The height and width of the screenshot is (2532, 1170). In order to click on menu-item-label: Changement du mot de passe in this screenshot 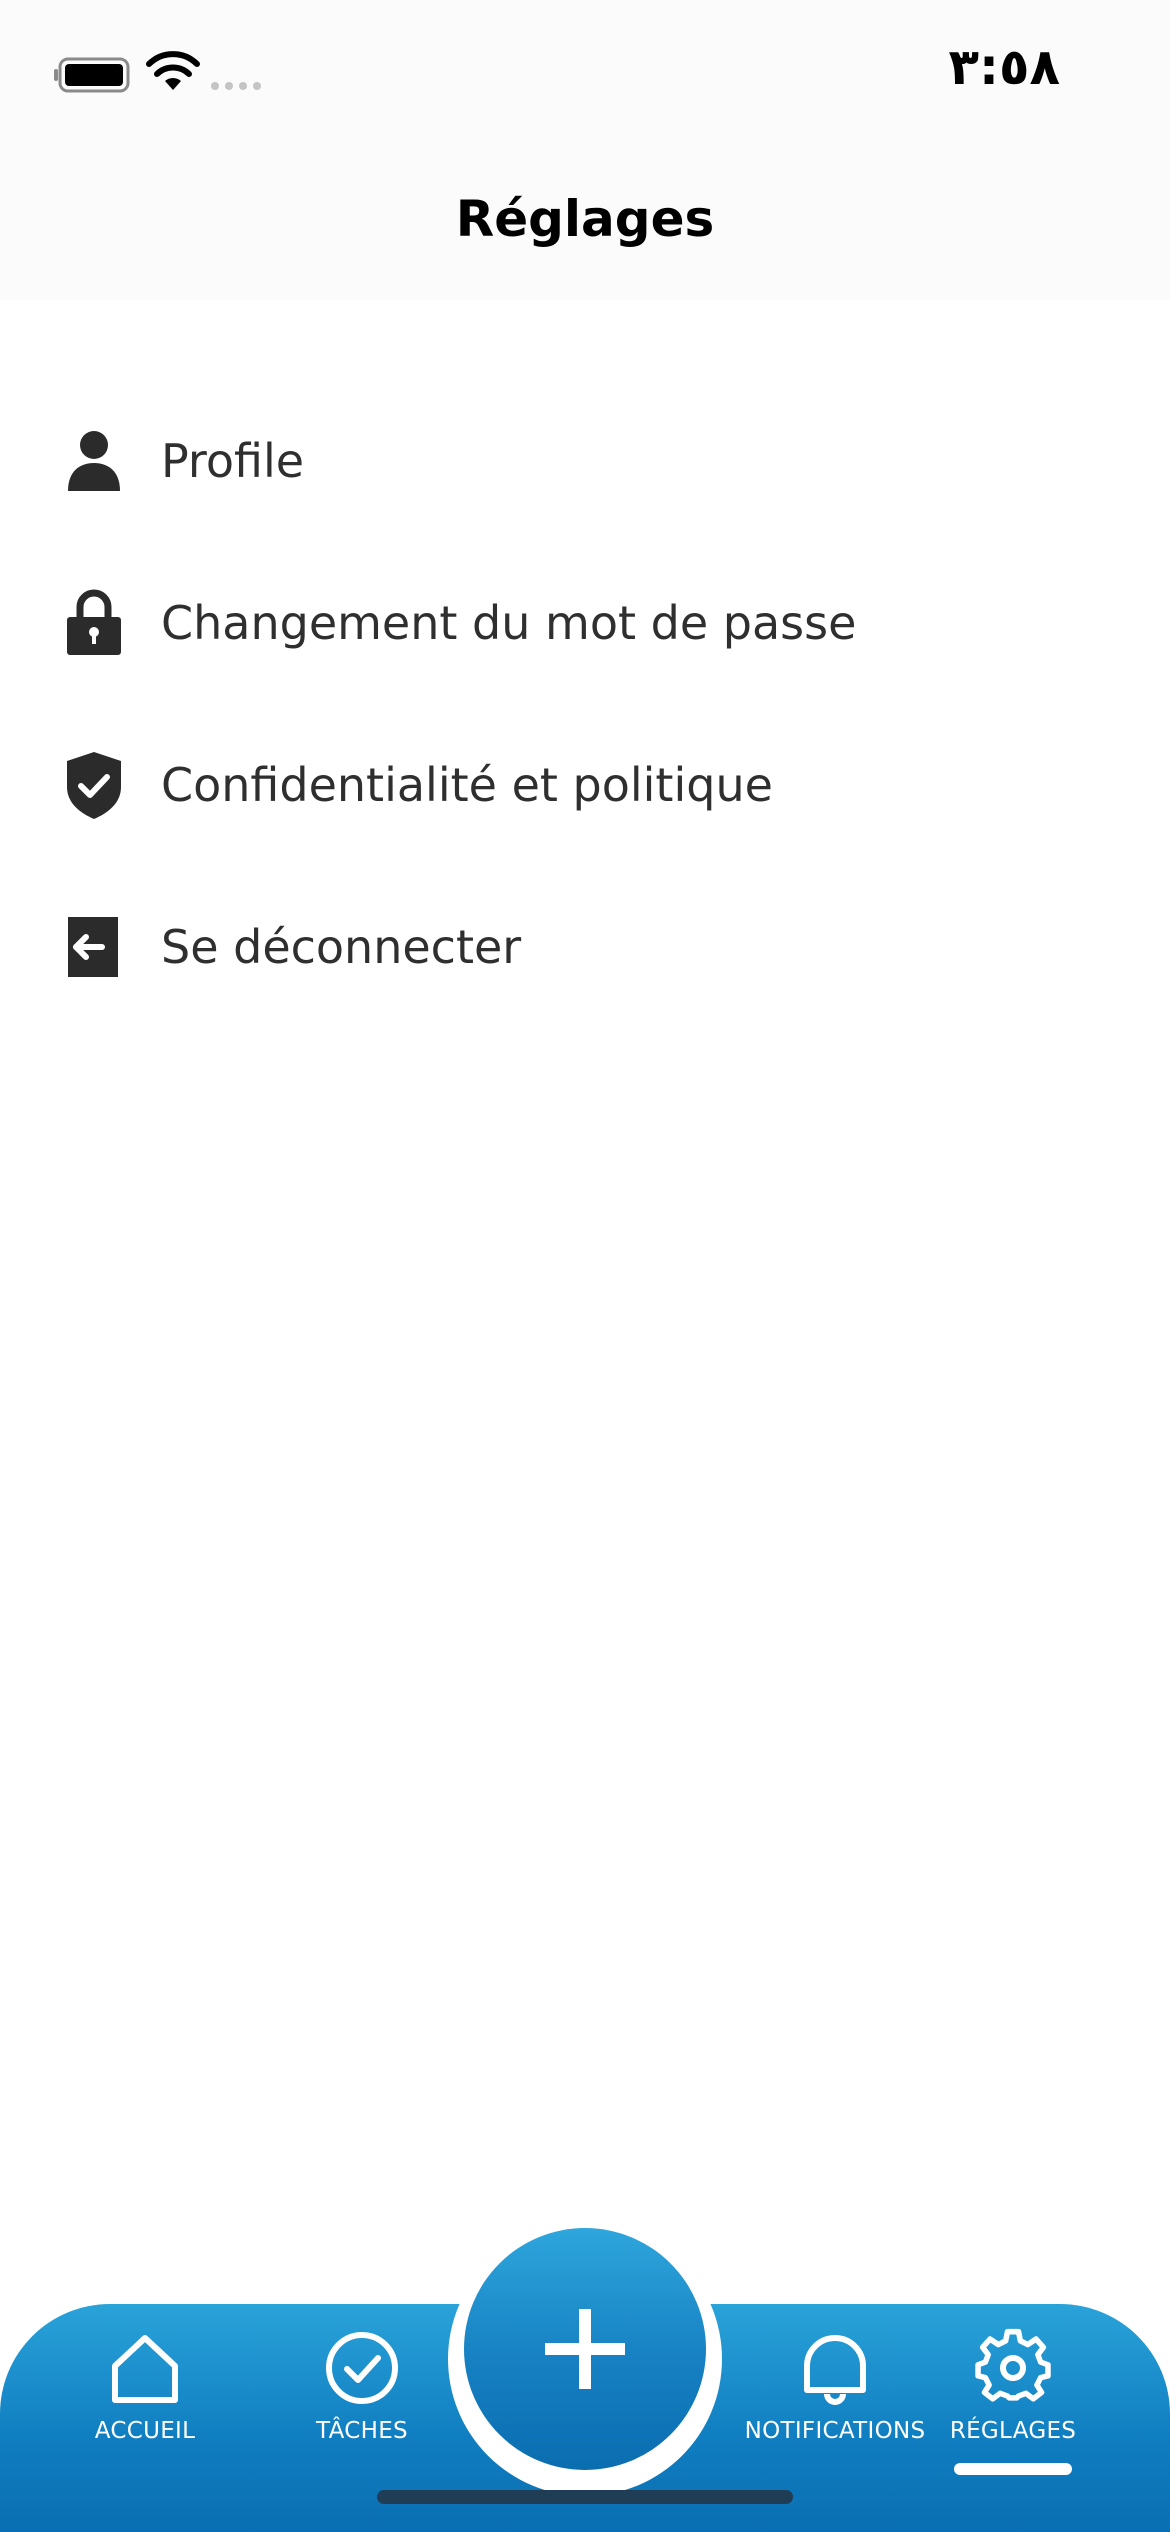, I will do `click(509, 623)`.